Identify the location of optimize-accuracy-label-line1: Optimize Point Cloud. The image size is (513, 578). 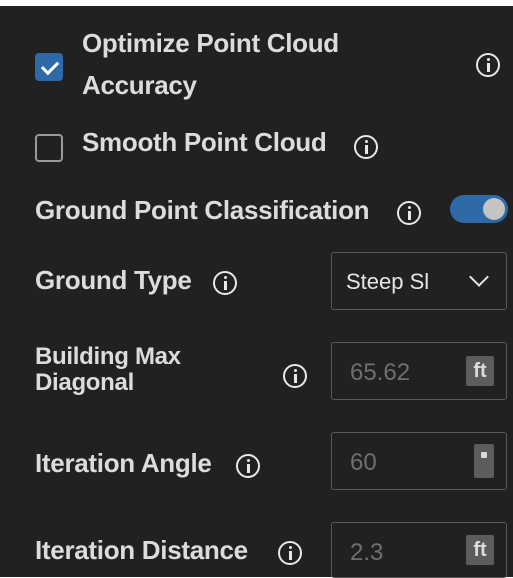
(210, 43).